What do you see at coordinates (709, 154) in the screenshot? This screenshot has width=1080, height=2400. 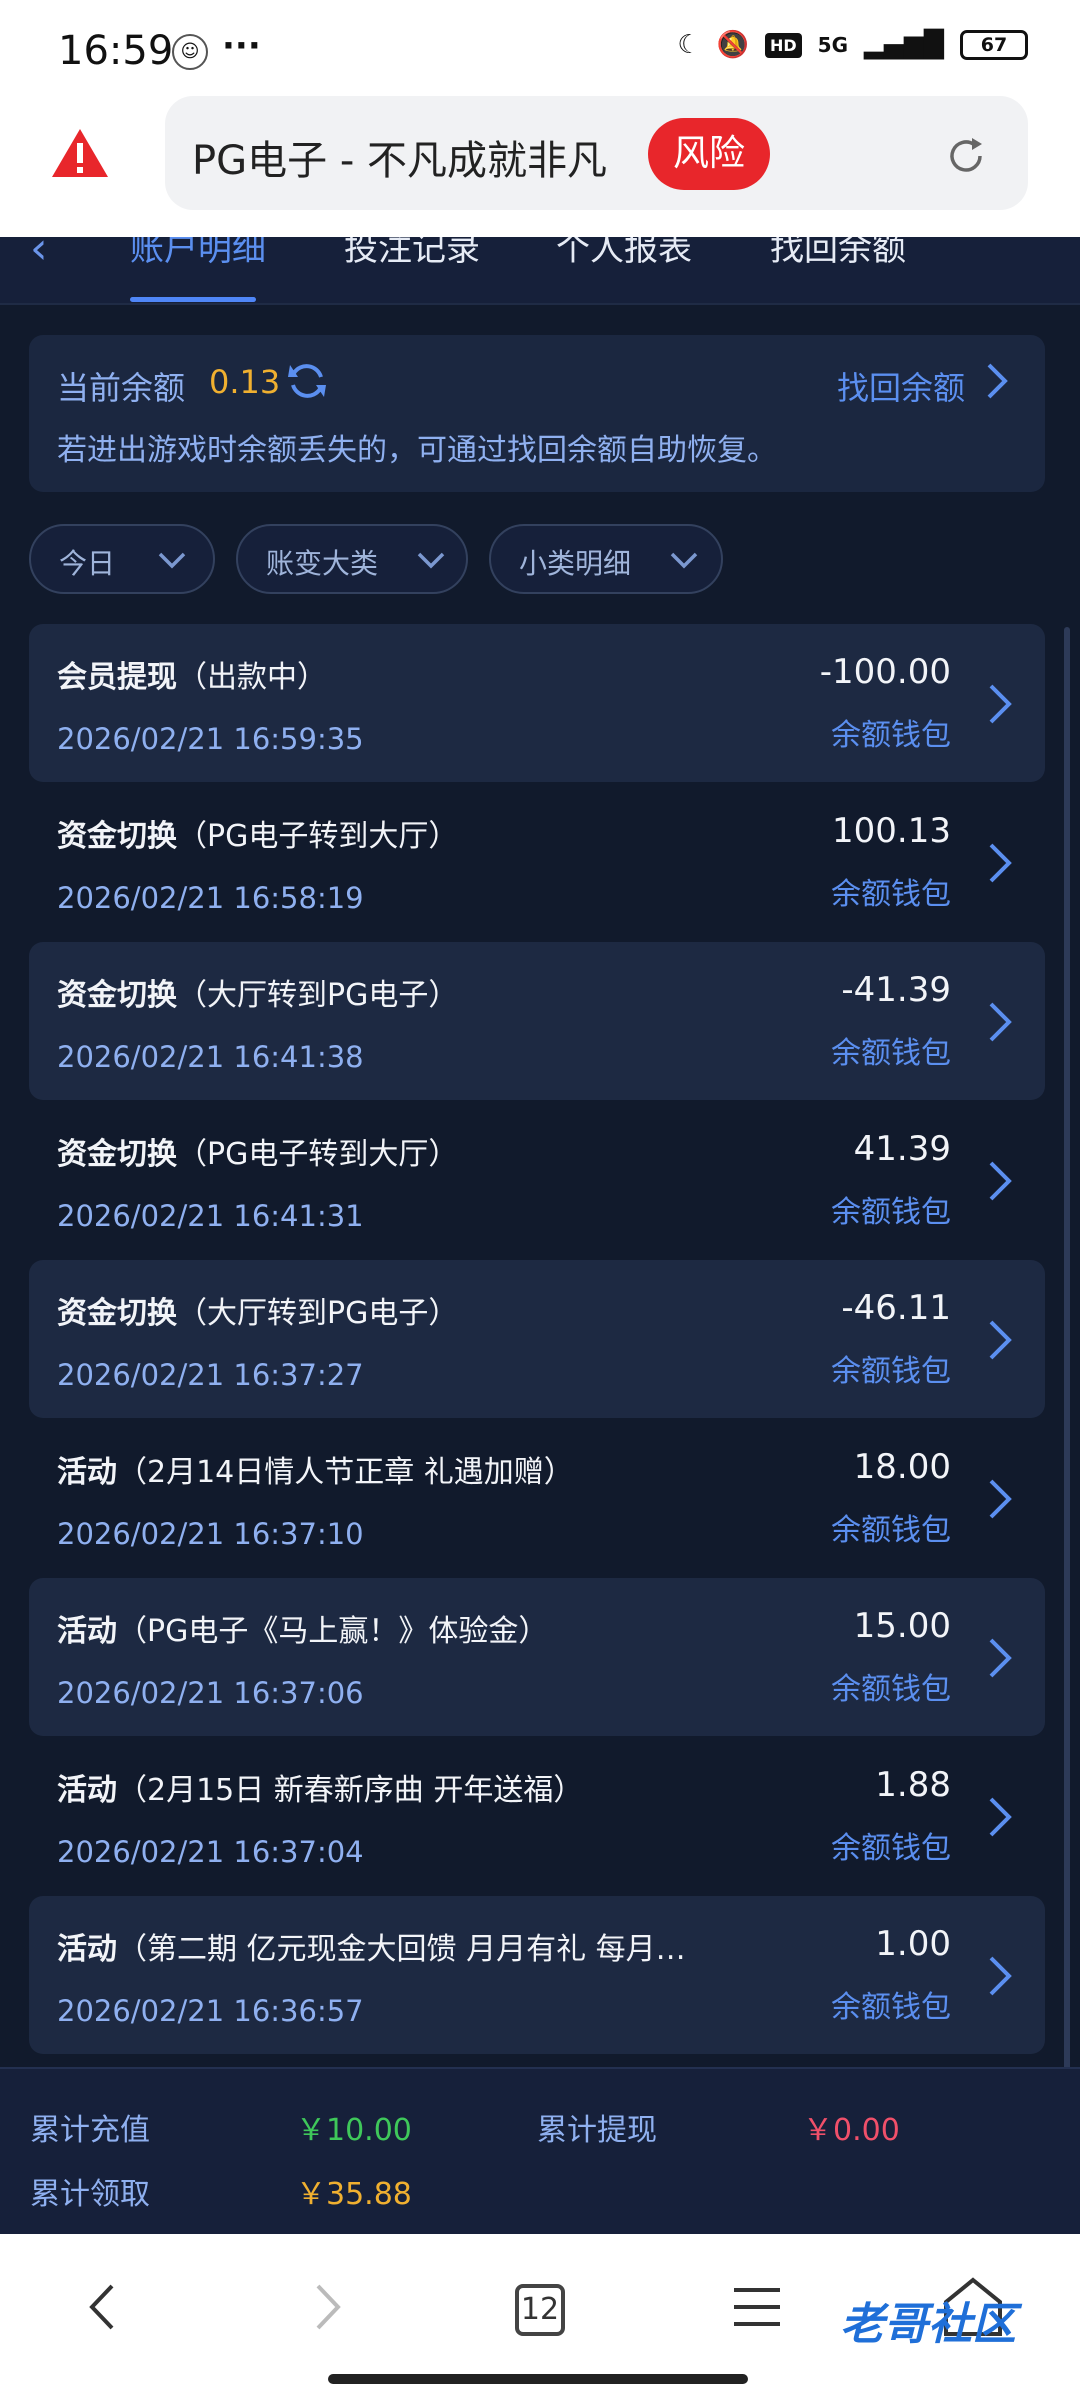 I see `risk-badge: 风险` at bounding box center [709, 154].